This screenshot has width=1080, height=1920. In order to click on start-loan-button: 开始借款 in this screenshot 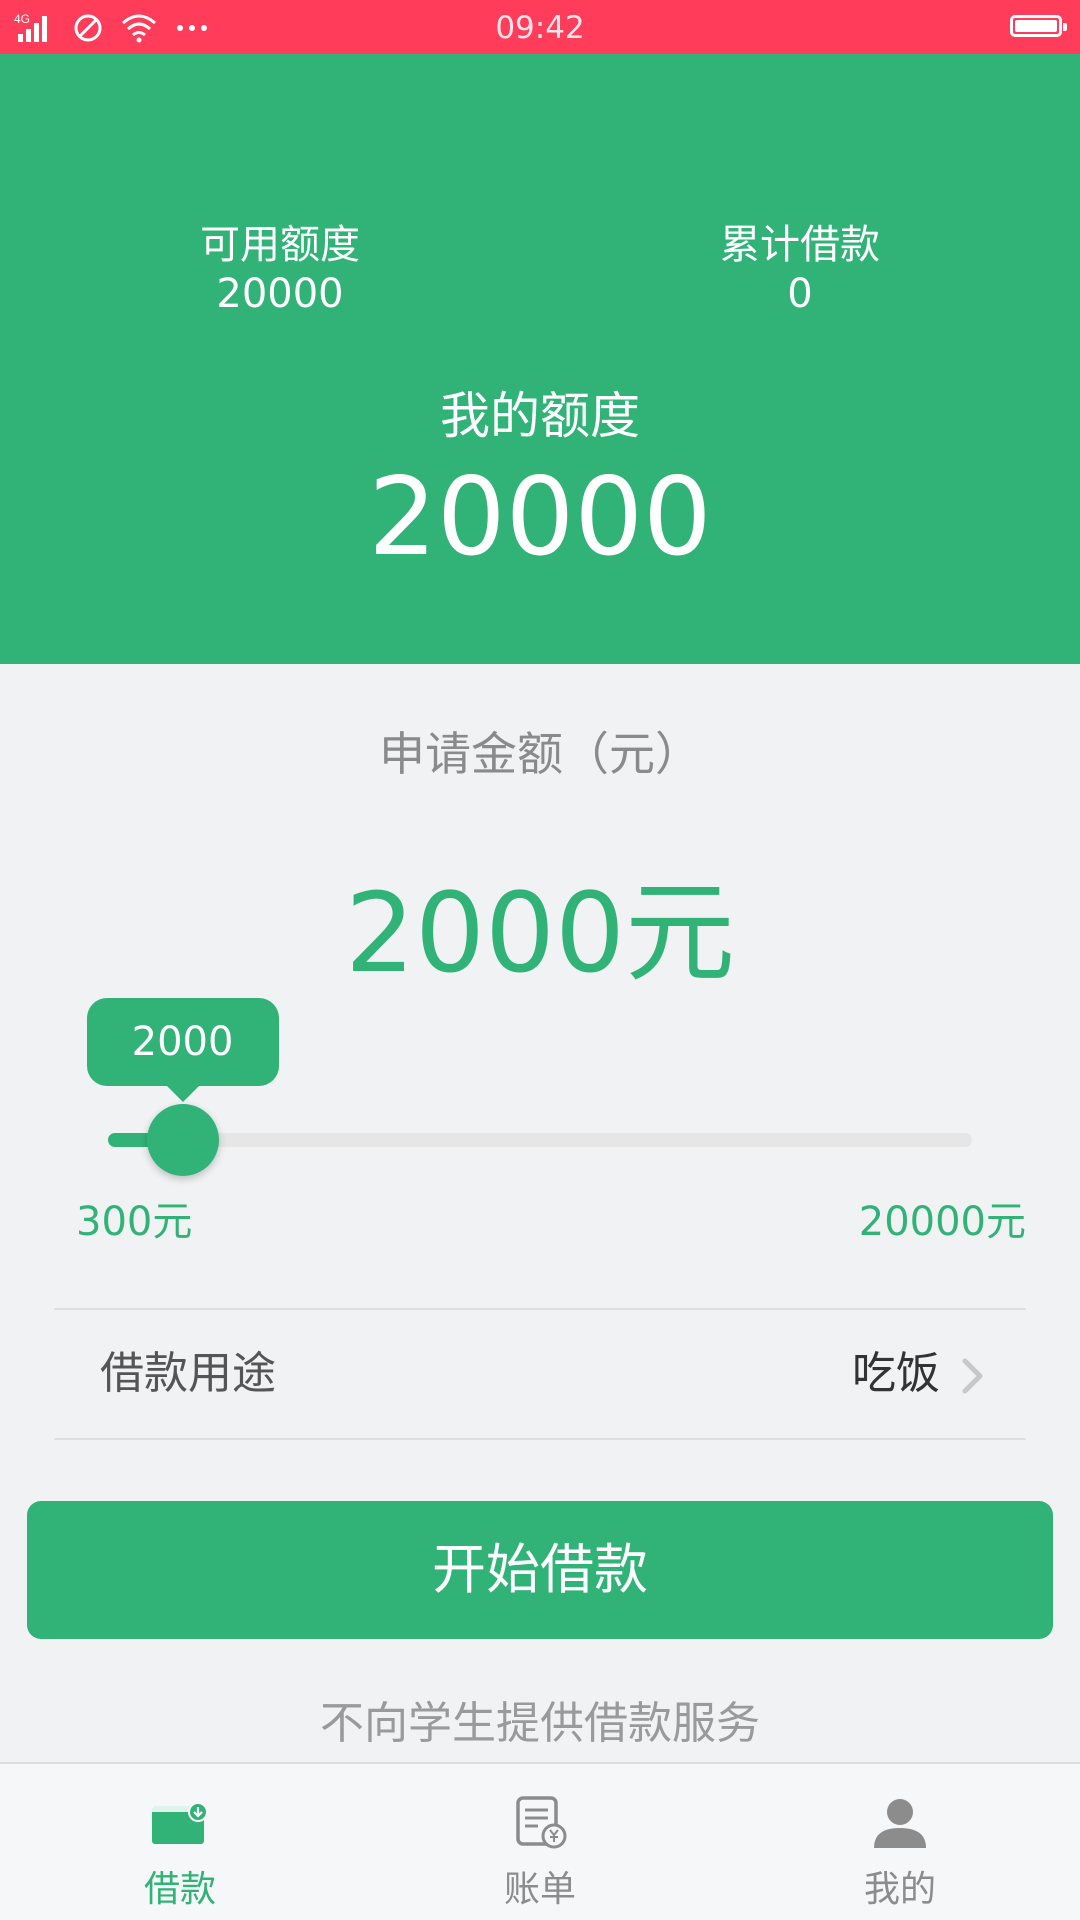, I will do `click(540, 1570)`.